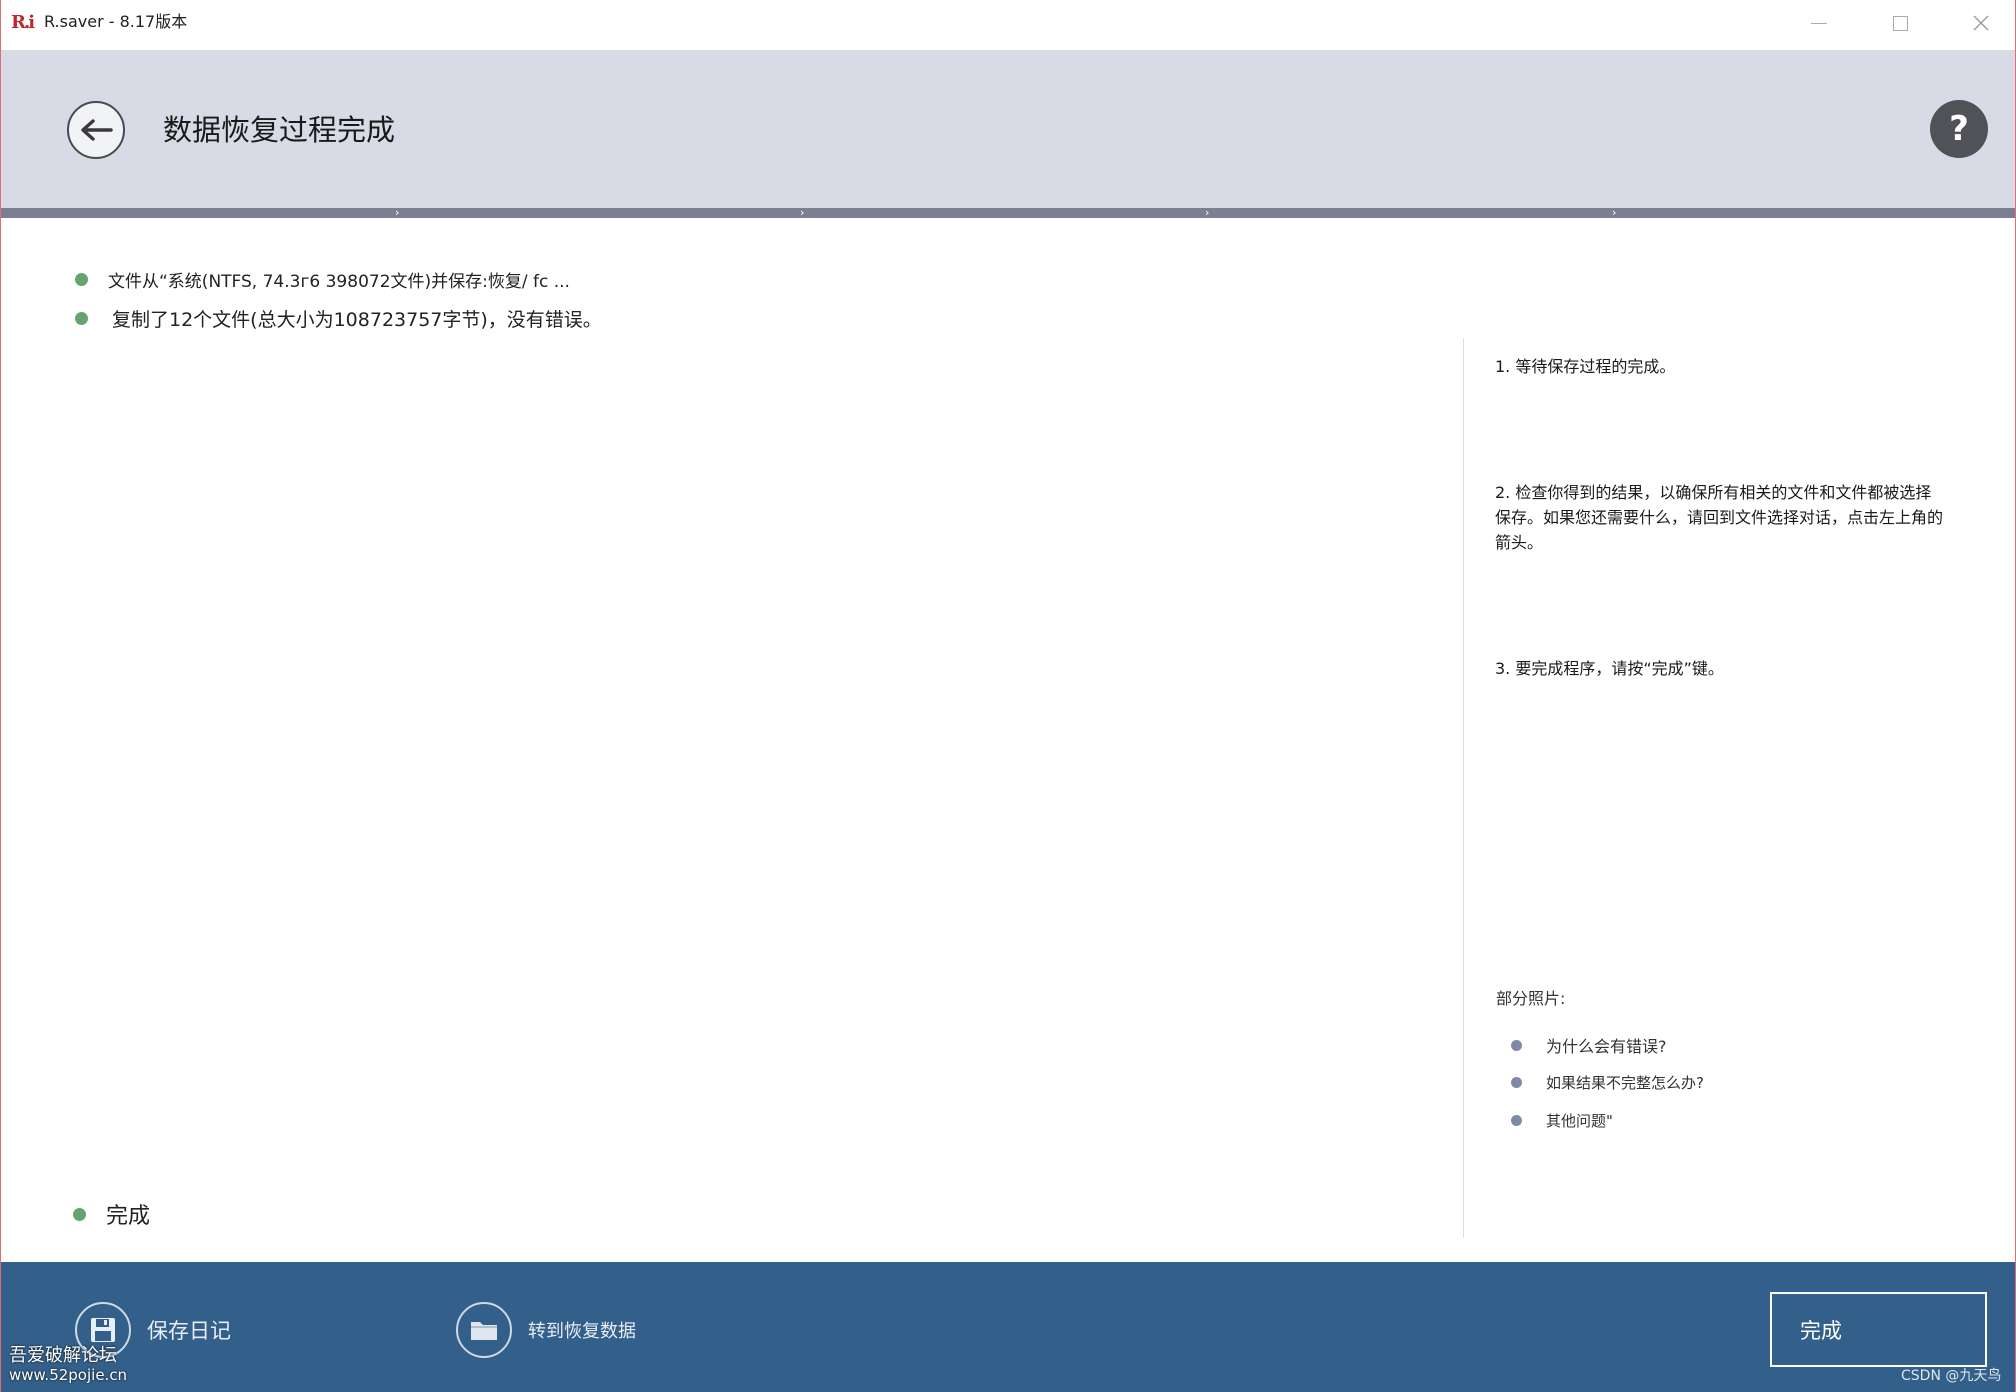 The height and width of the screenshot is (1392, 2016). Describe the element at coordinates (68, 1375) in the screenshot. I see `watermark-url: www.52pojie.cn` at that location.